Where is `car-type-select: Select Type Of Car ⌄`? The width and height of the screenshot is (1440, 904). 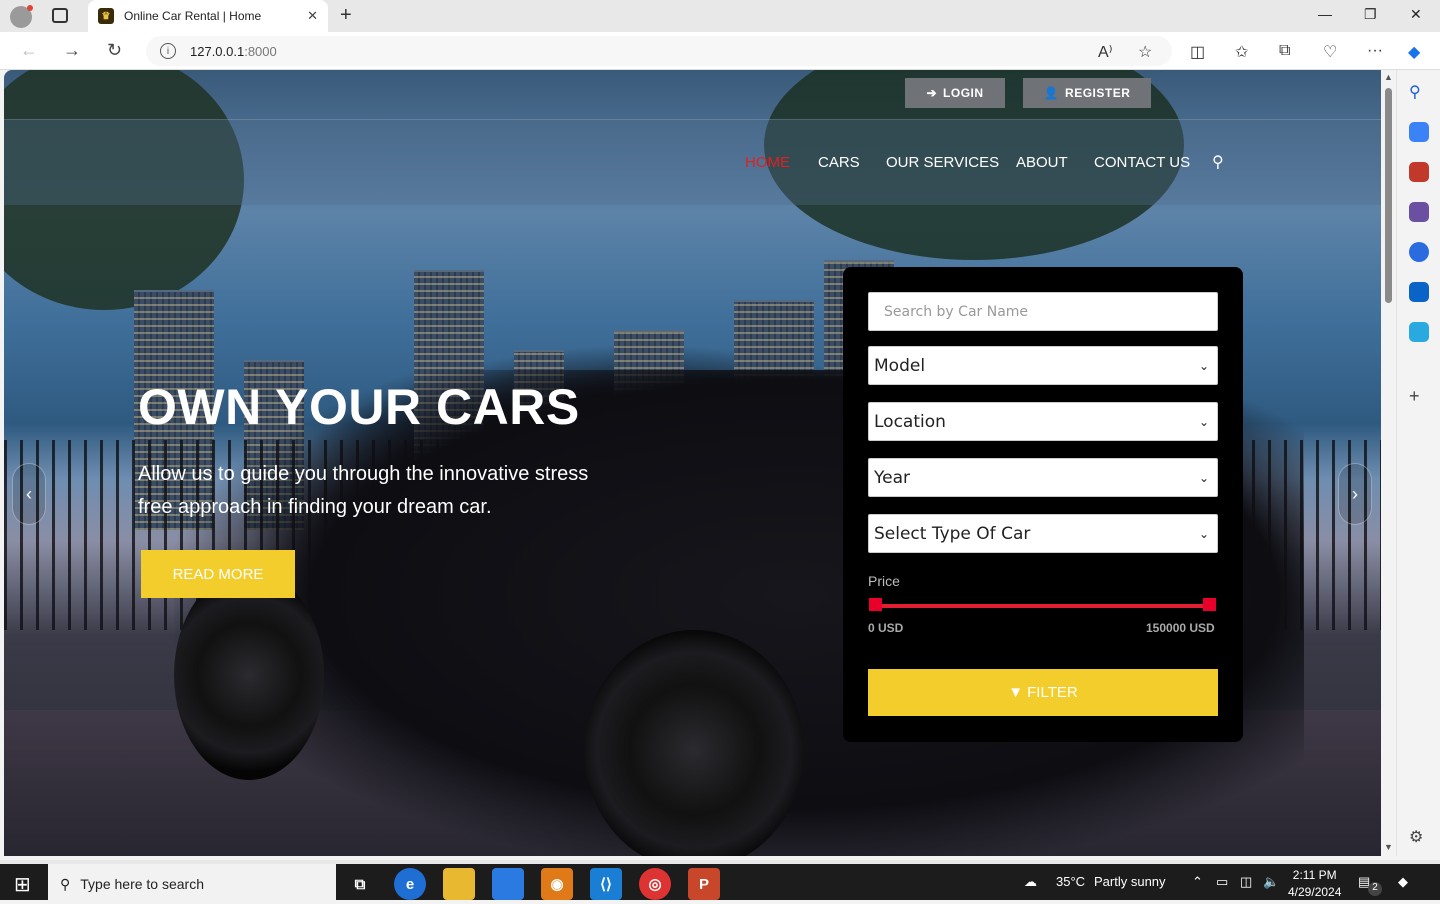 car-type-select: Select Type Of Car ⌄ is located at coordinates (1043, 533).